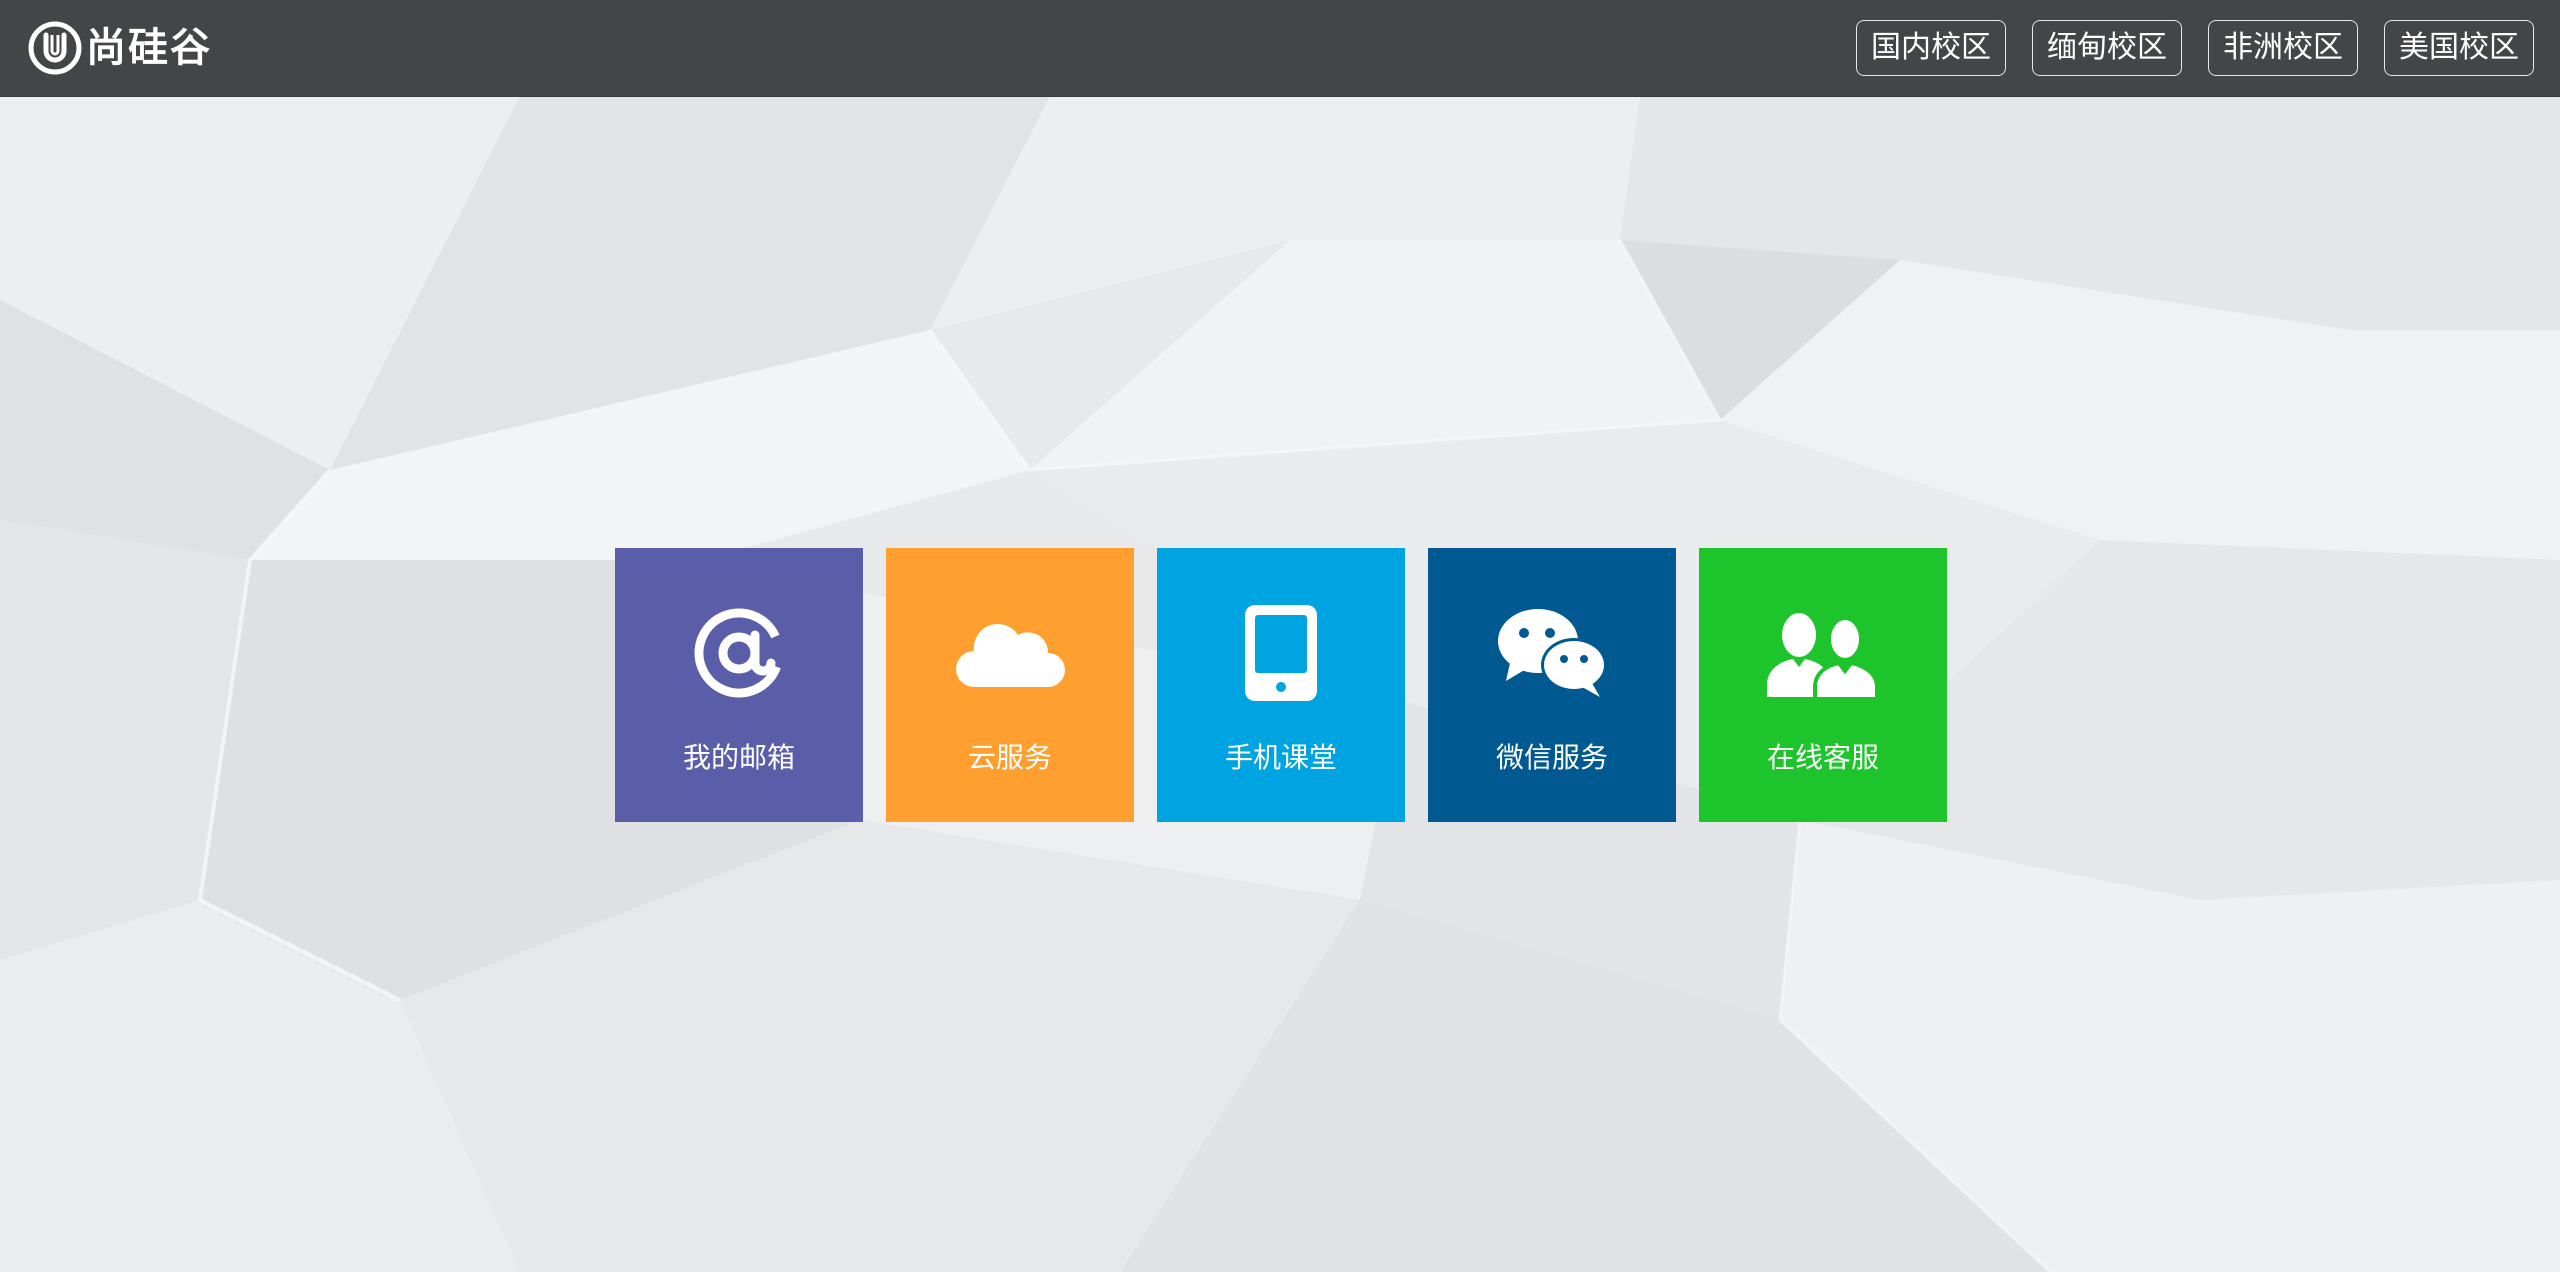  I want to click on logo: 尚硅谷, so click(120, 48).